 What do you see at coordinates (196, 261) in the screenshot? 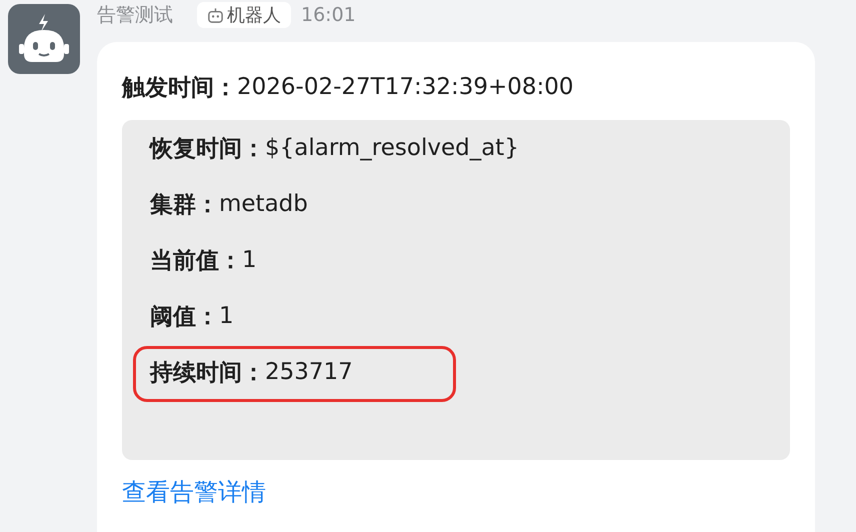
I see `field-label: 当前值：` at bounding box center [196, 261].